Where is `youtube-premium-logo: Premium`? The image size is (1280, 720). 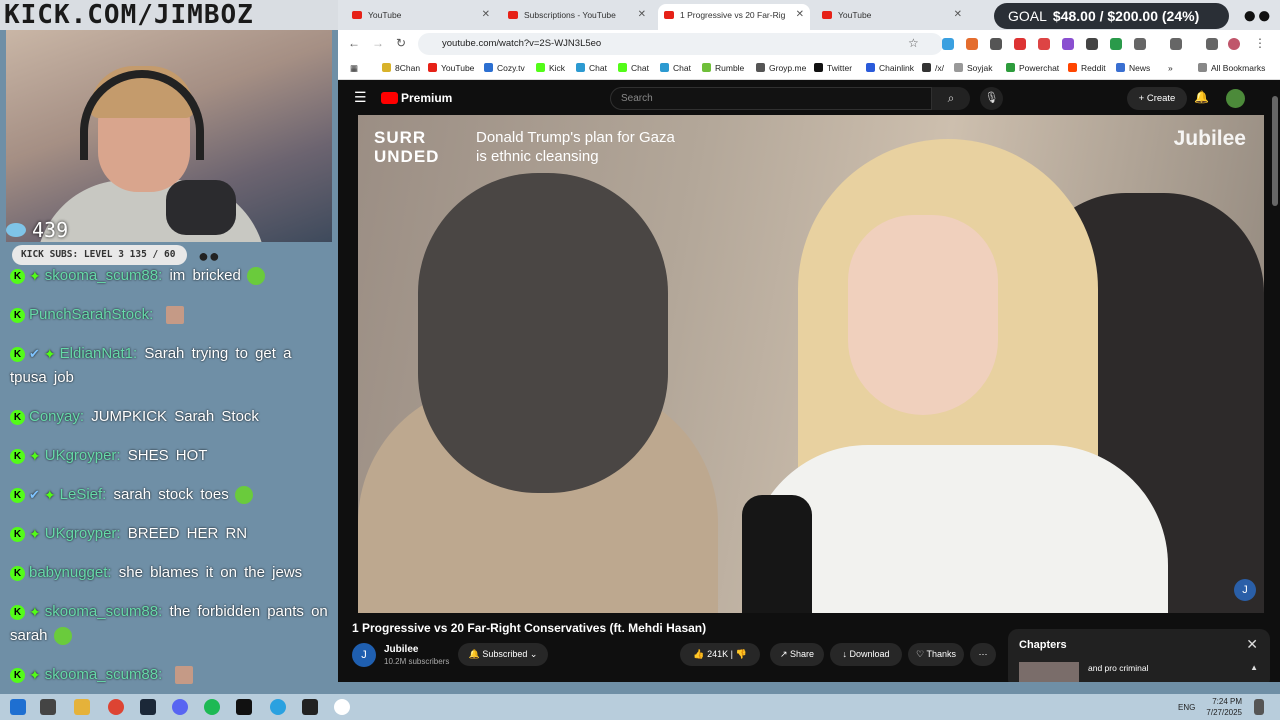
youtube-premium-logo: Premium is located at coordinates (416, 98).